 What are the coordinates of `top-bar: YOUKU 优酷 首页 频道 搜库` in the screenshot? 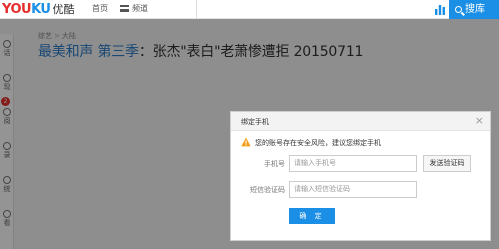 It's located at (249, 9).